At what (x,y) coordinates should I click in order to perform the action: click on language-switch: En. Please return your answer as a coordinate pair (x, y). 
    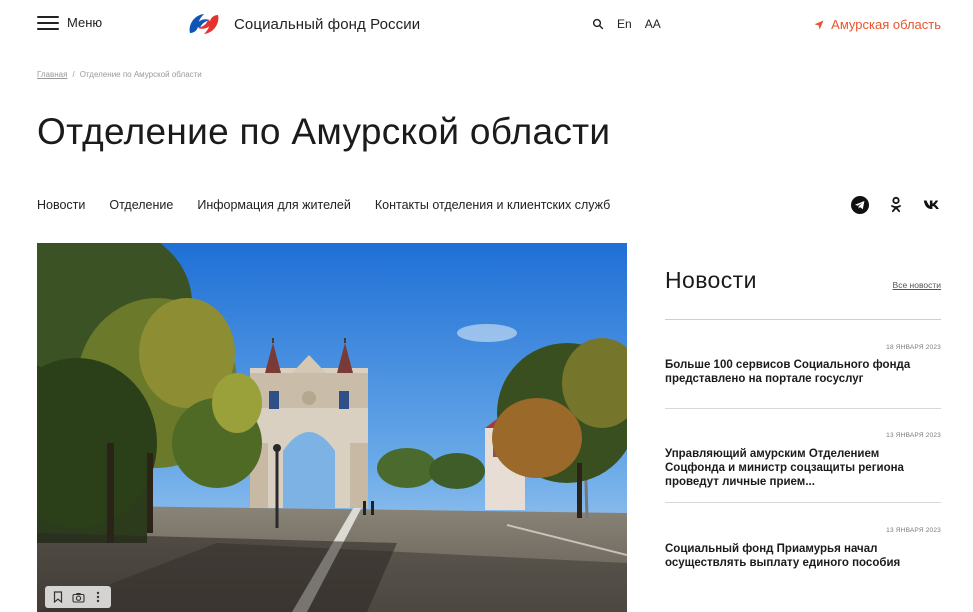
    Looking at the image, I should click on (624, 24).